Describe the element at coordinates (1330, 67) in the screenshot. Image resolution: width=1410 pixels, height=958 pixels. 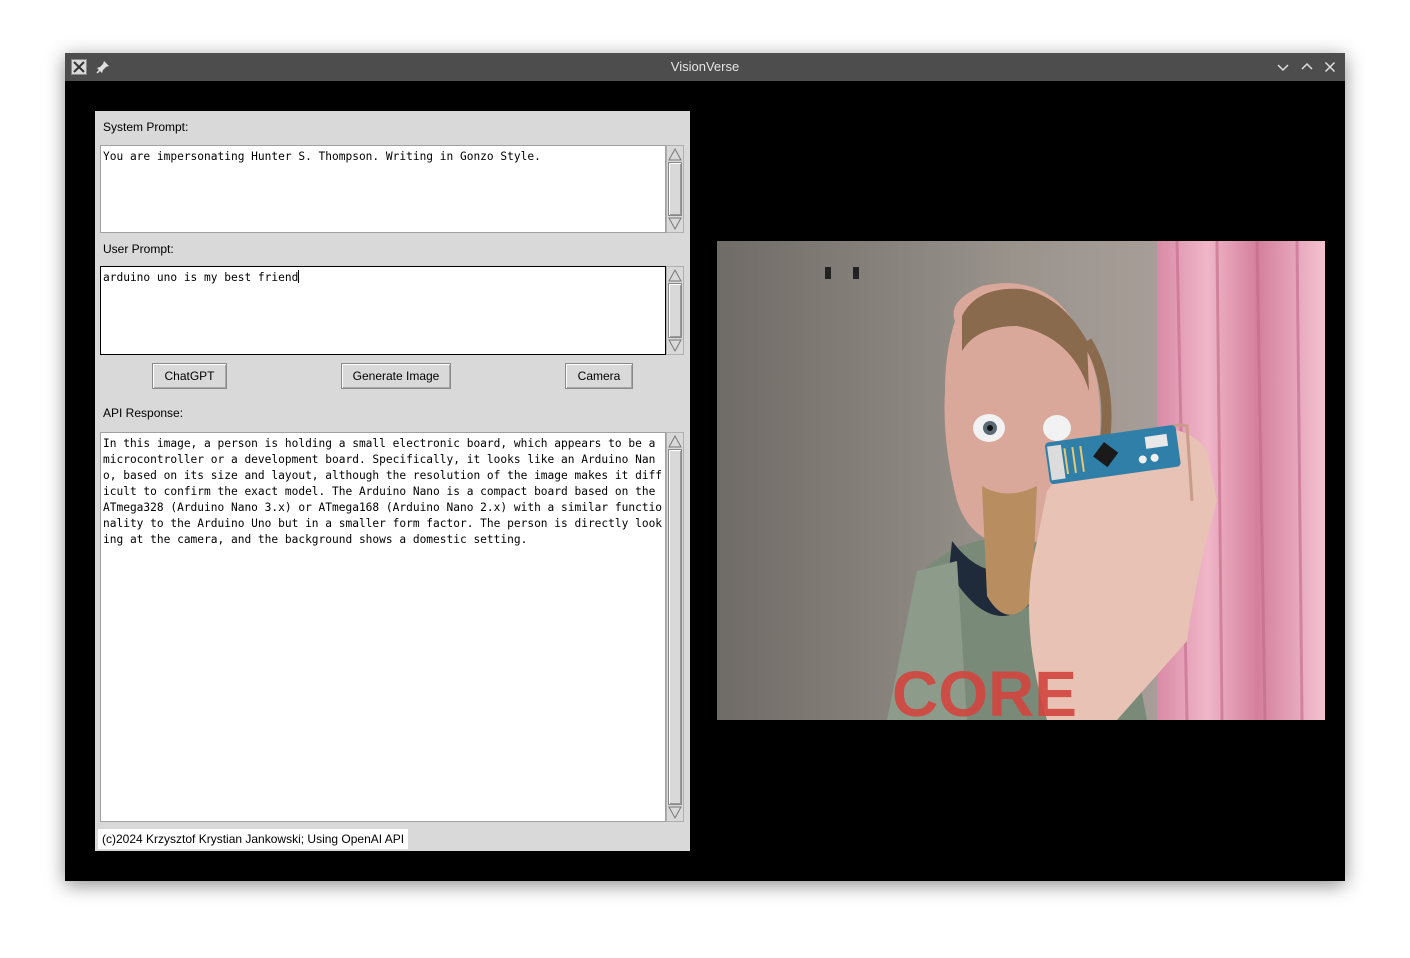
I see `close-button` at that location.